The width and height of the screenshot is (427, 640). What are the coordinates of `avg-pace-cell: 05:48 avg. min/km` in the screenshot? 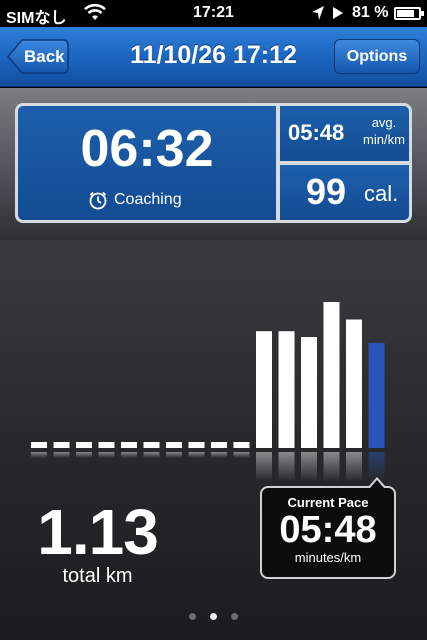 It's located at (344, 133).